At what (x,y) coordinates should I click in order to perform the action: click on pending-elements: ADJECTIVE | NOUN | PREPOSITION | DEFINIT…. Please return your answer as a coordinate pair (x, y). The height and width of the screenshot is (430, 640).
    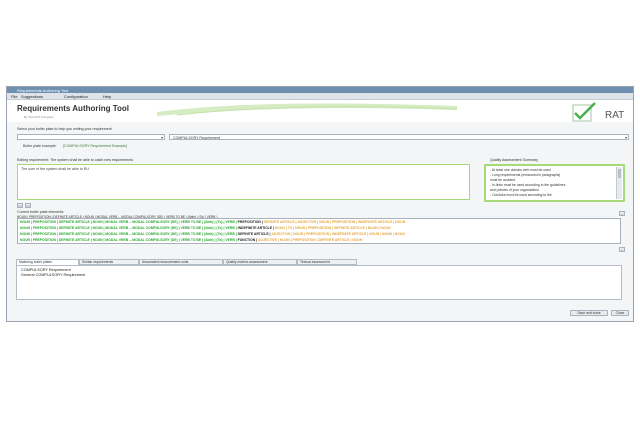
    Looking at the image, I should click on (310, 240).